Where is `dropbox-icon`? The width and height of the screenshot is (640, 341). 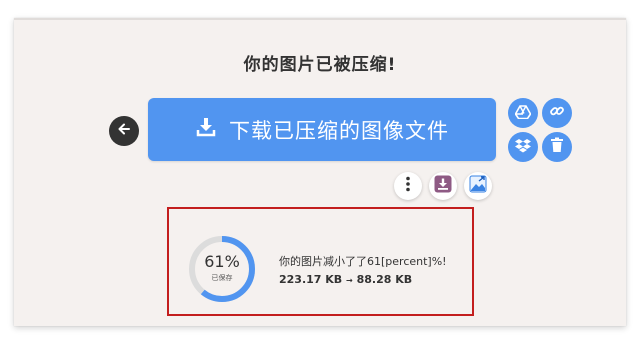
dropbox-icon is located at coordinates (523, 147).